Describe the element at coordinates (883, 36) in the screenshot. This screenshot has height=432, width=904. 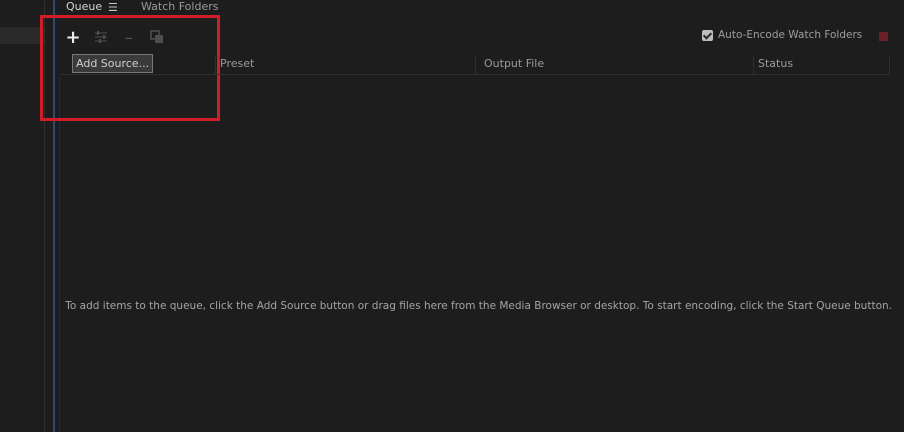
I see `start-queue-button` at that location.